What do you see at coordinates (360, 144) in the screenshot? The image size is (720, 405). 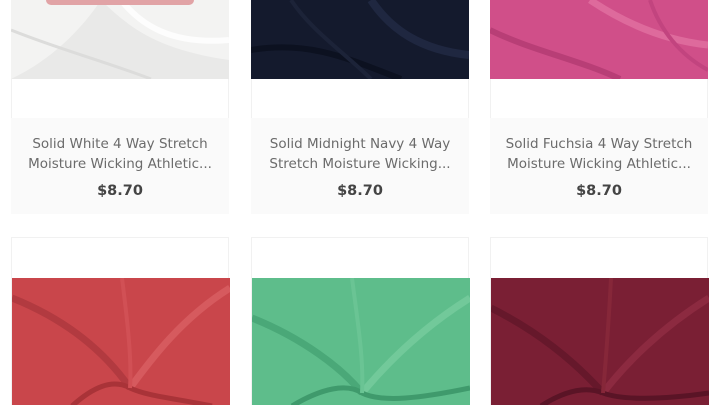 I see `product-title-line-1: Solid Midnight Navy 4 Way` at bounding box center [360, 144].